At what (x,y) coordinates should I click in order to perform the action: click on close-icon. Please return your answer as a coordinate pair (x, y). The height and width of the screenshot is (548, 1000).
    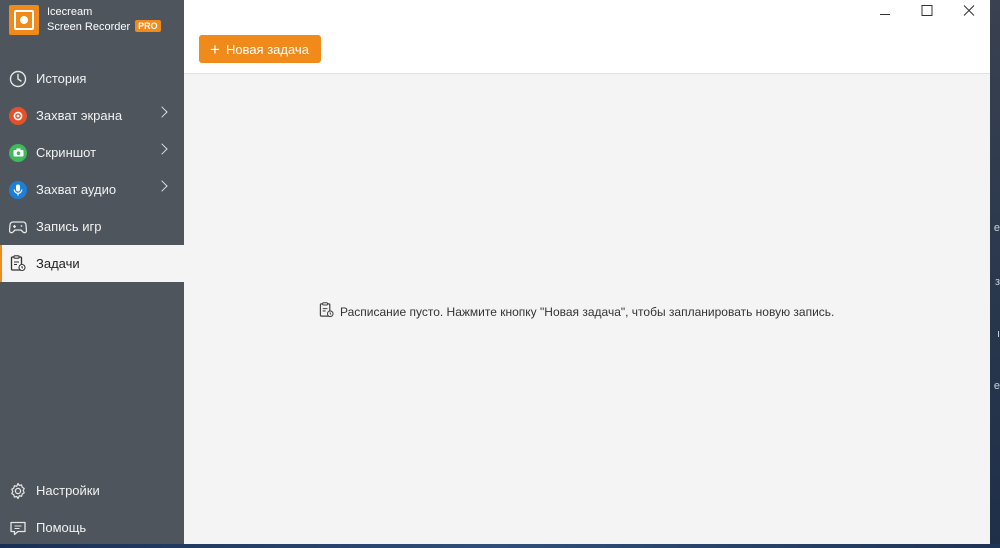
    Looking at the image, I should click on (969, 10).